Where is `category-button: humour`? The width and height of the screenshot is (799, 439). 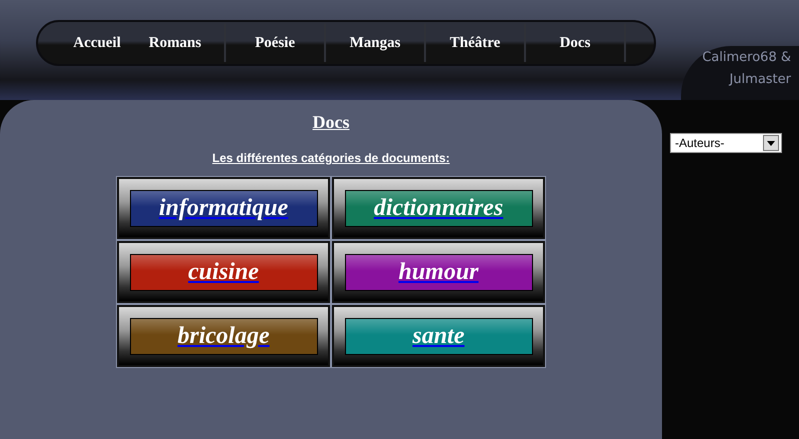
category-button: humour is located at coordinates (438, 272).